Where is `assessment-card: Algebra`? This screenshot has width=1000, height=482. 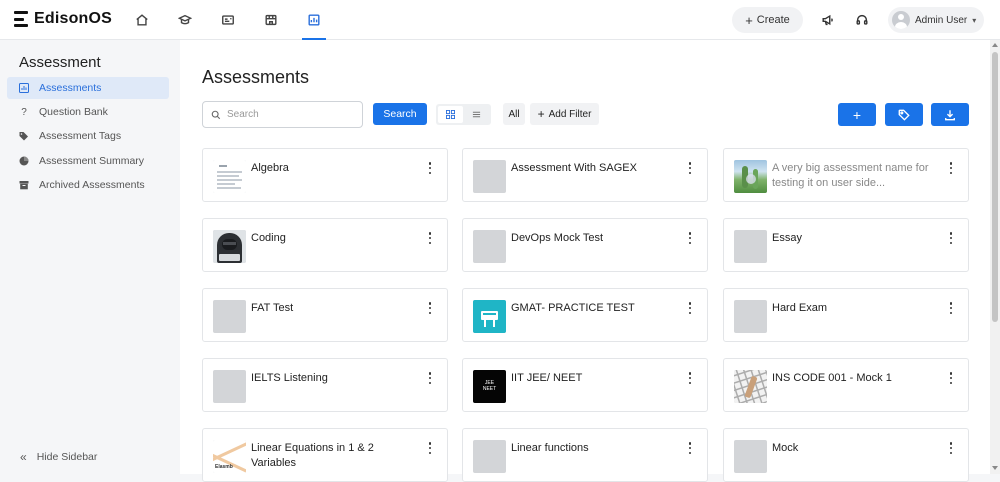 assessment-card: Algebra is located at coordinates (325, 175).